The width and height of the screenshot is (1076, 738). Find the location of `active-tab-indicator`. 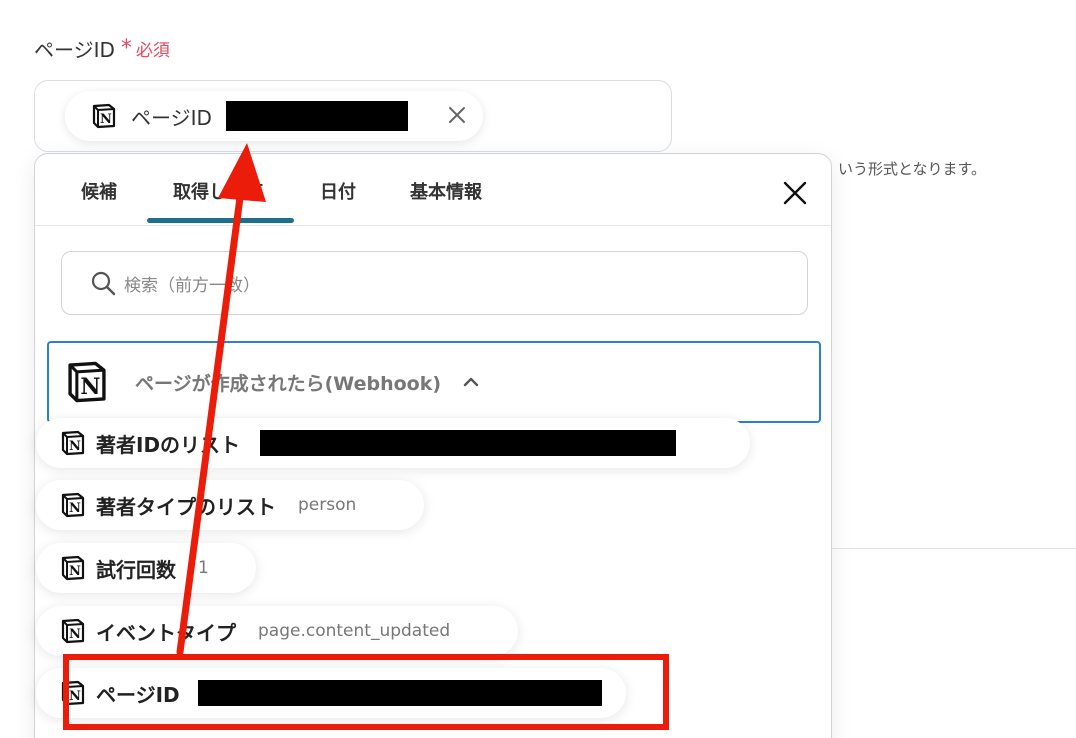

active-tab-indicator is located at coordinates (220, 220).